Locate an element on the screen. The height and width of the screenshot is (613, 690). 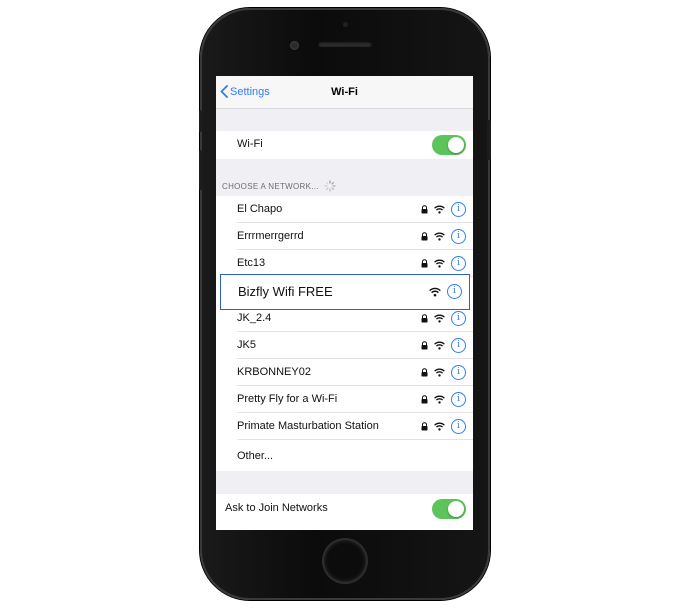
page-title: Wi-Fi is located at coordinates (344, 92).